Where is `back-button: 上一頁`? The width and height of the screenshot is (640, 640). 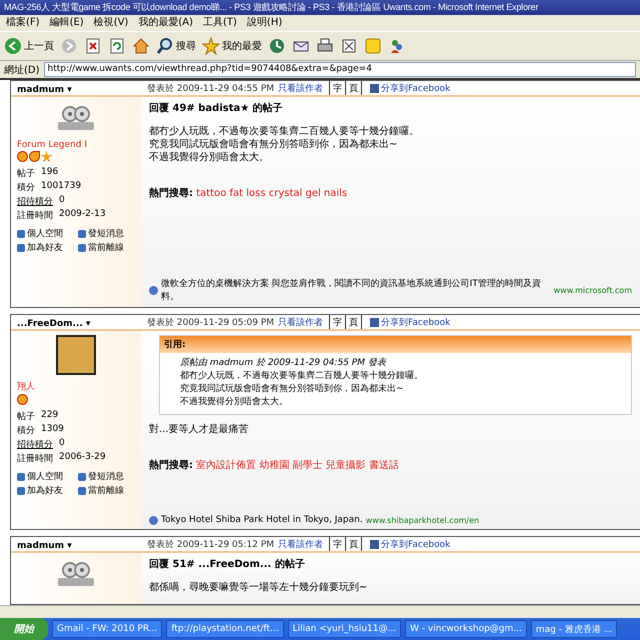
back-button: 上一頁 is located at coordinates (29, 46).